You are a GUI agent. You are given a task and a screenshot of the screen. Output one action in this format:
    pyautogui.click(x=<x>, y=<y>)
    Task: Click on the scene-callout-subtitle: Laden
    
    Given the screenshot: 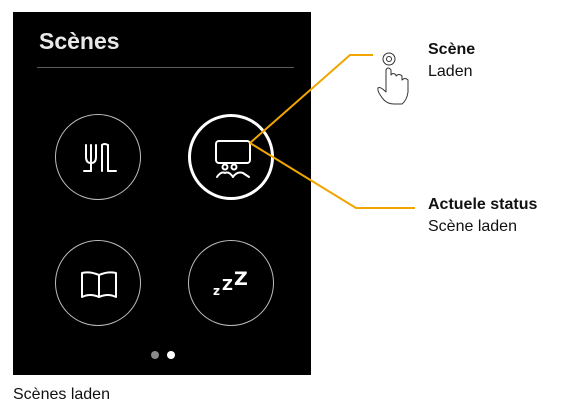 What is the action you would take?
    pyautogui.click(x=450, y=71)
    